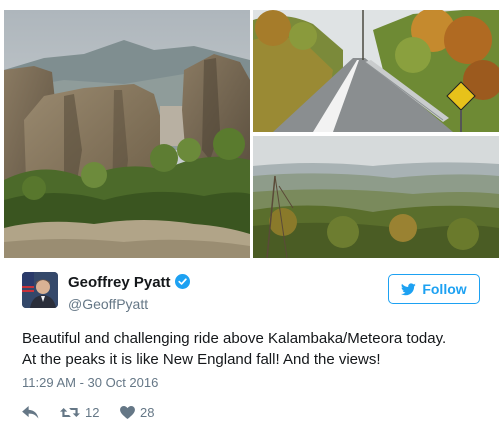 The height and width of the screenshot is (424, 504). Describe the element at coordinates (40, 290) in the screenshot. I see `avatar` at that location.